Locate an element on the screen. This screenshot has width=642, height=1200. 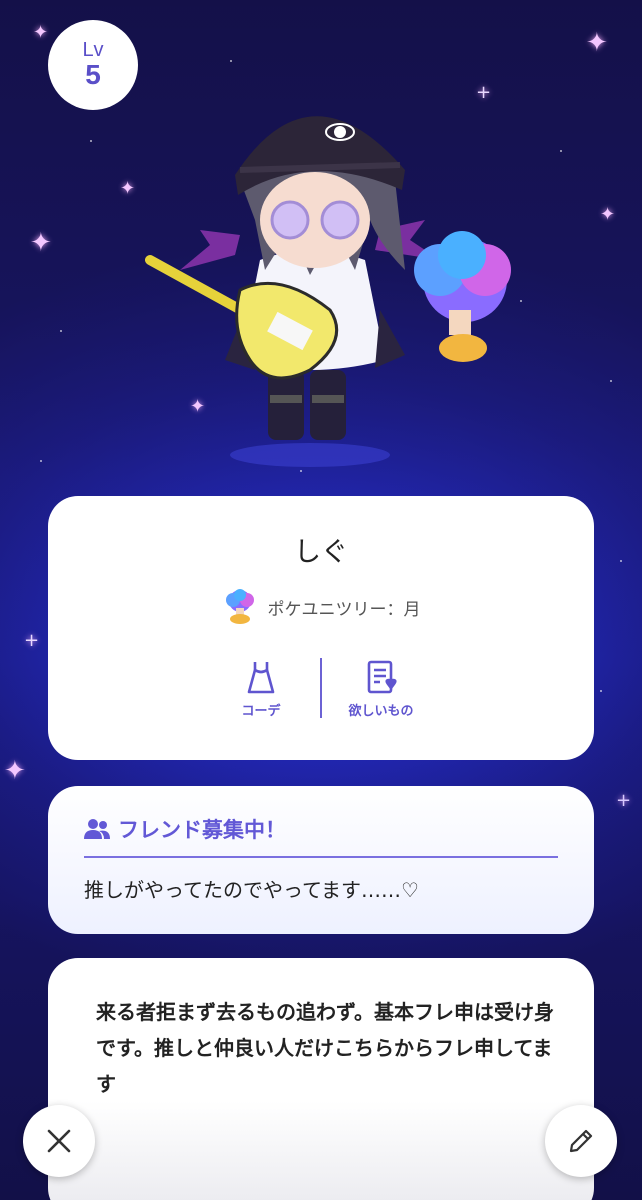
level-value: 5 is located at coordinates (93, 74).